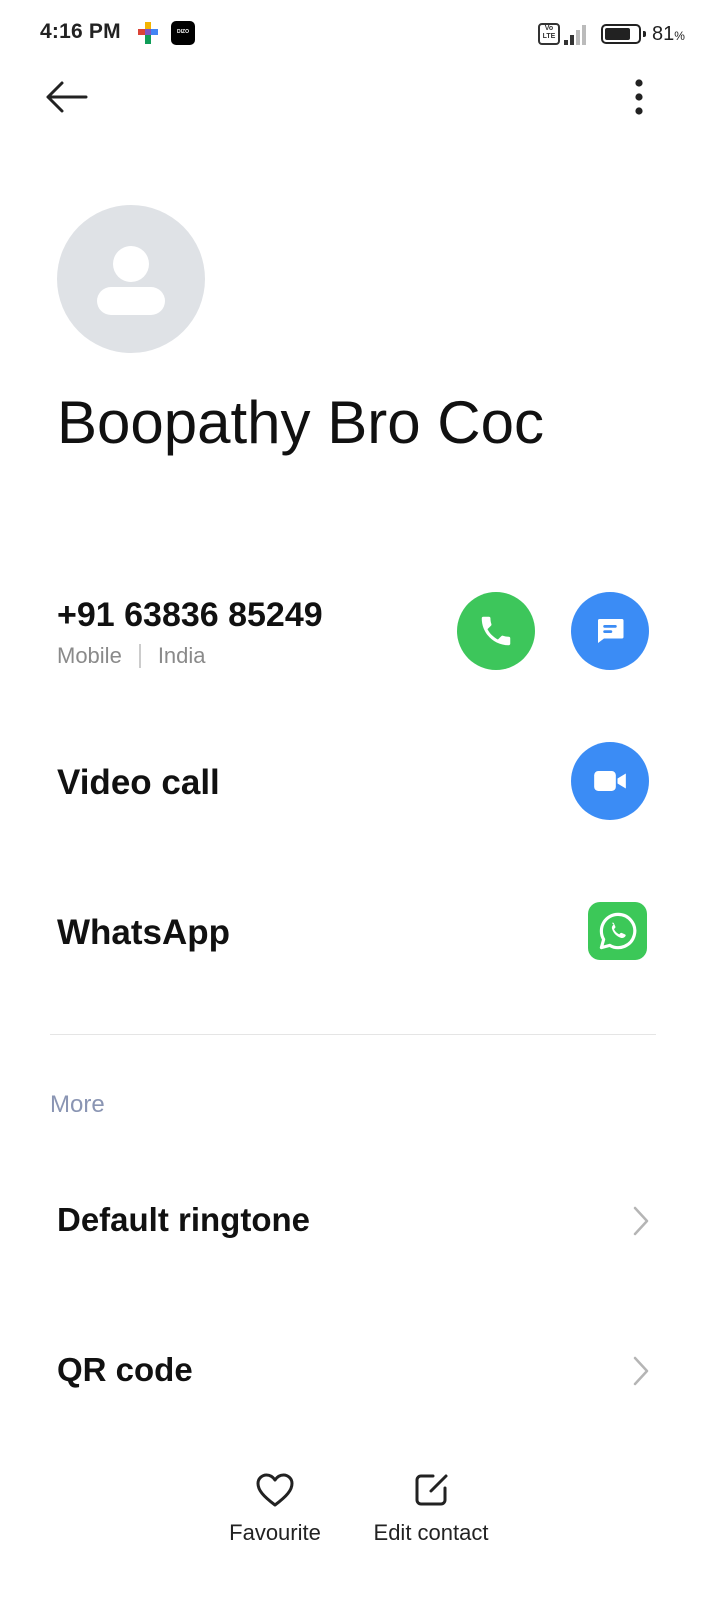 Image resolution: width=720 pixels, height=1600 pixels. I want to click on default-ringtone-label: Default ringtone, so click(183, 1219).